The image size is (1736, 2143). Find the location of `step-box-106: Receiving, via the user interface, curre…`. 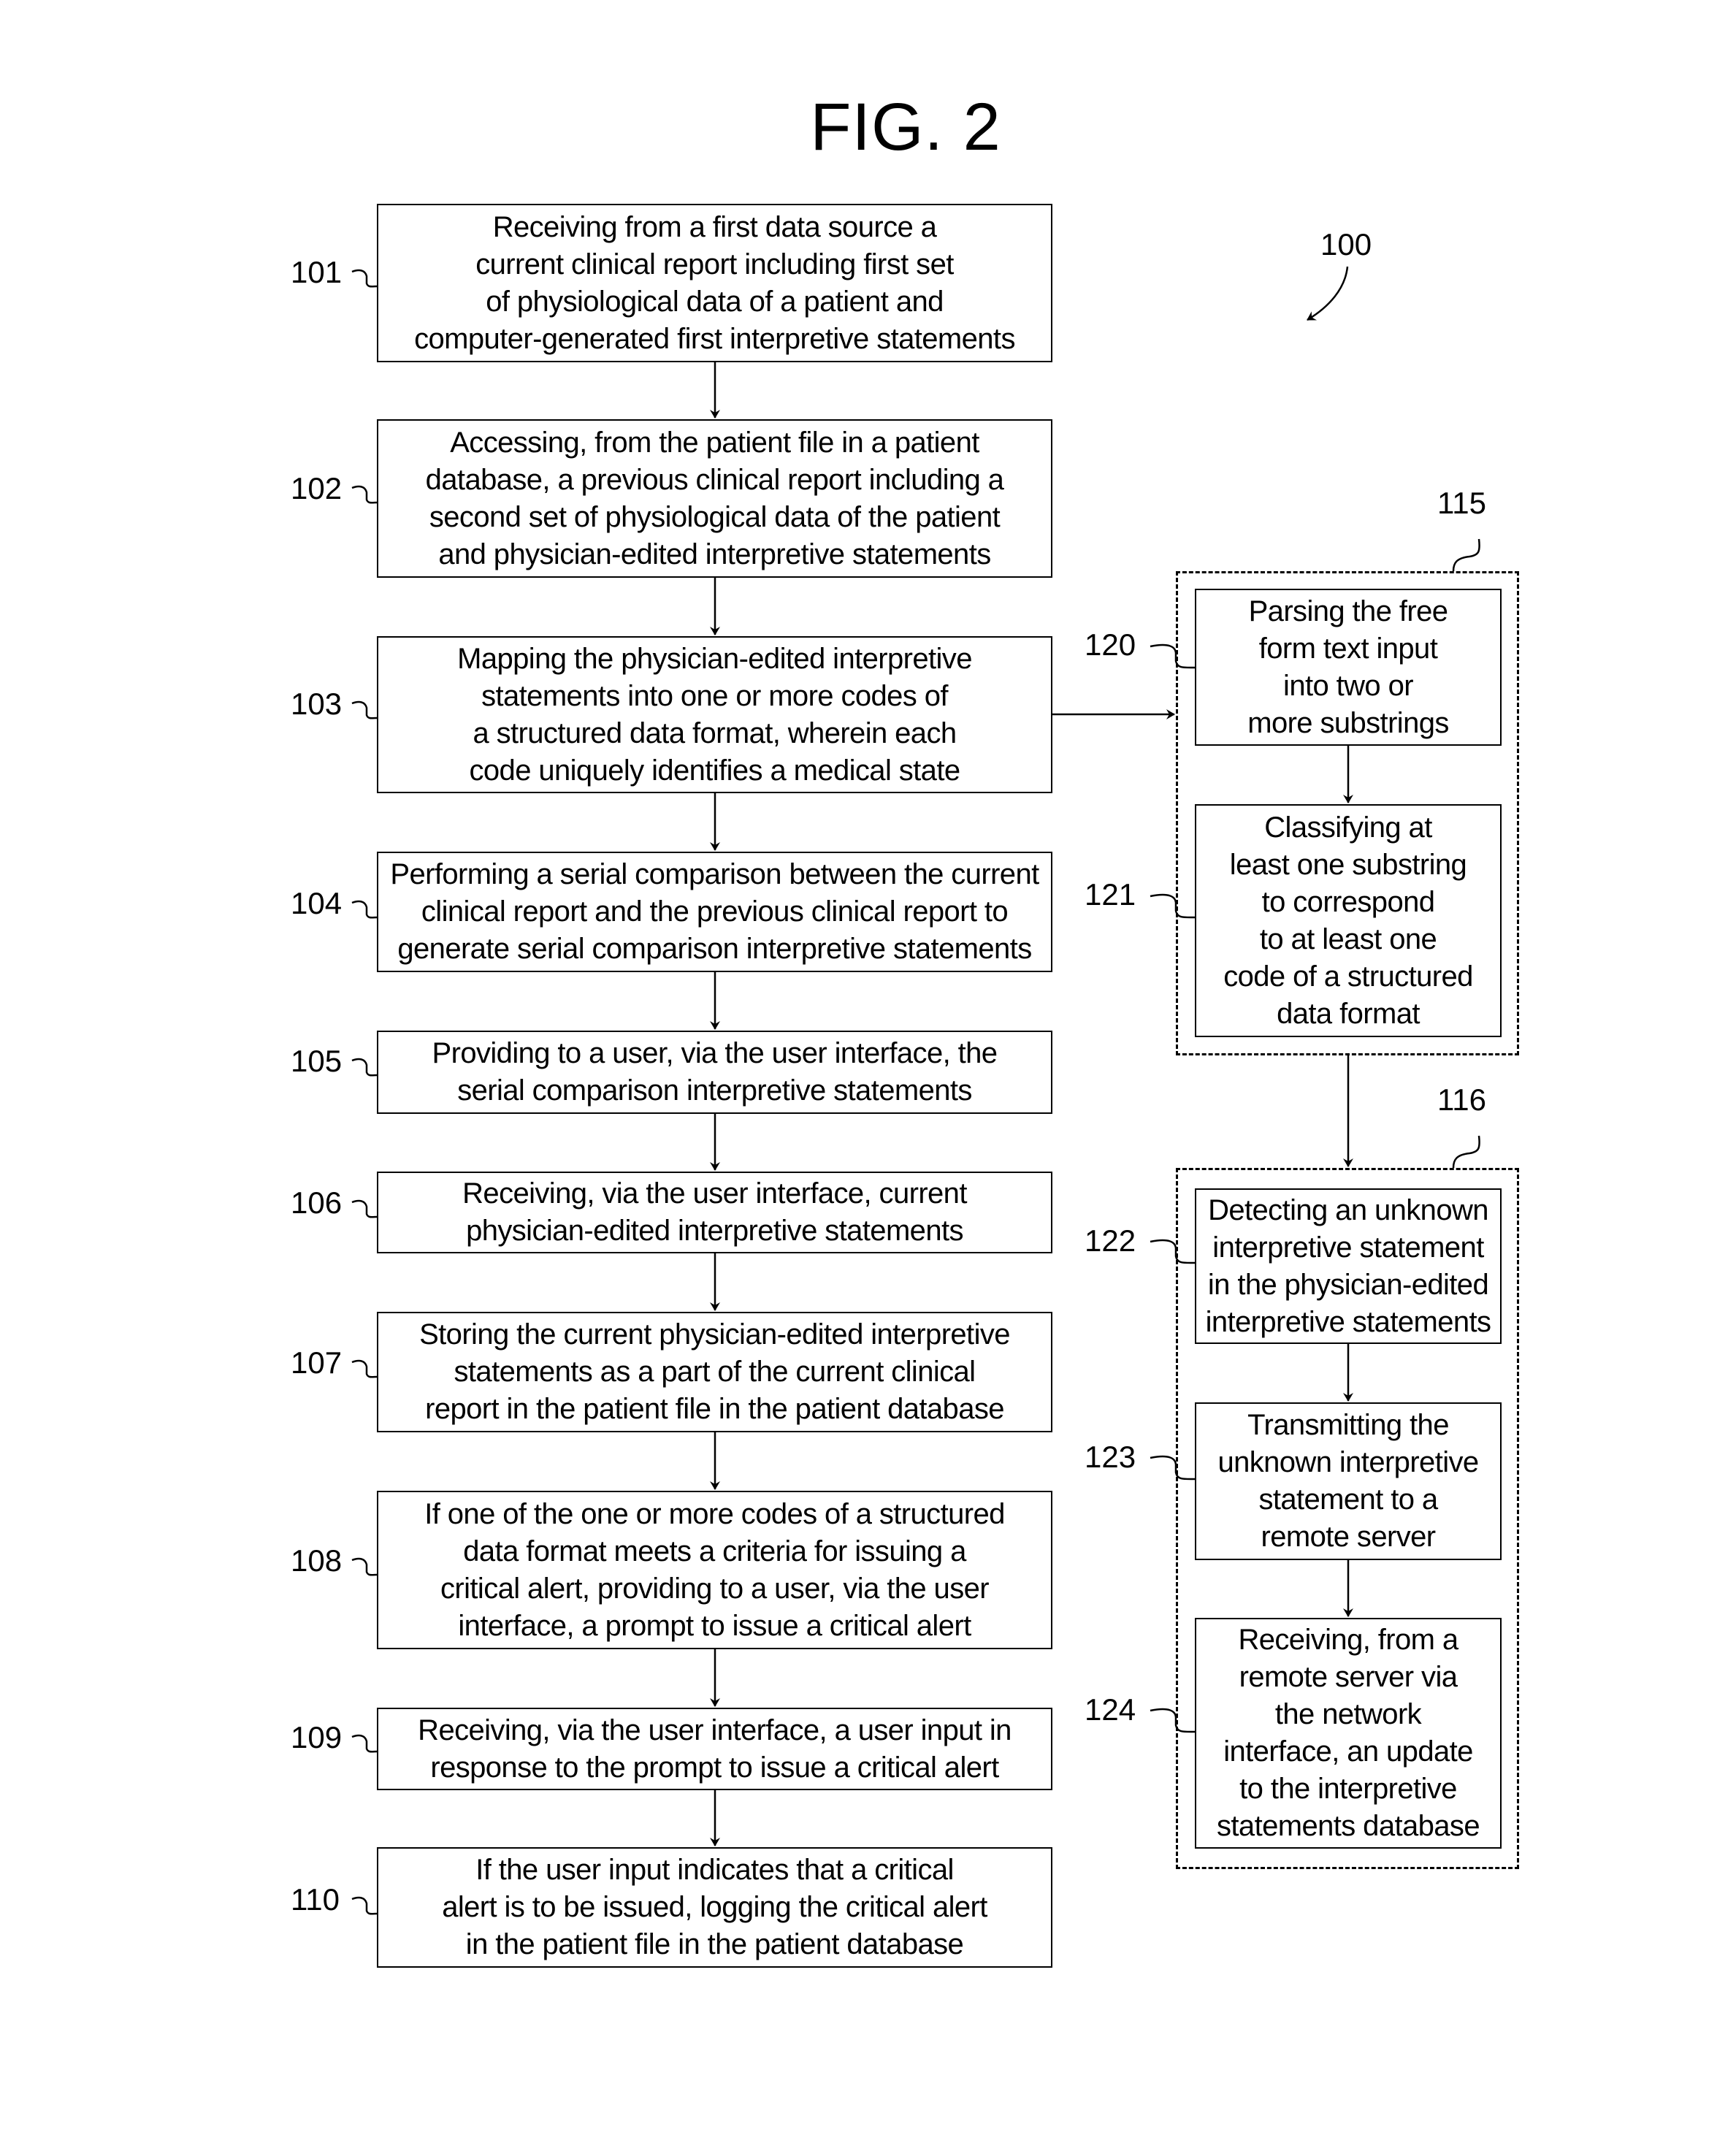

step-box-106: Receiving, via the user interface, curre… is located at coordinates (714, 1212).